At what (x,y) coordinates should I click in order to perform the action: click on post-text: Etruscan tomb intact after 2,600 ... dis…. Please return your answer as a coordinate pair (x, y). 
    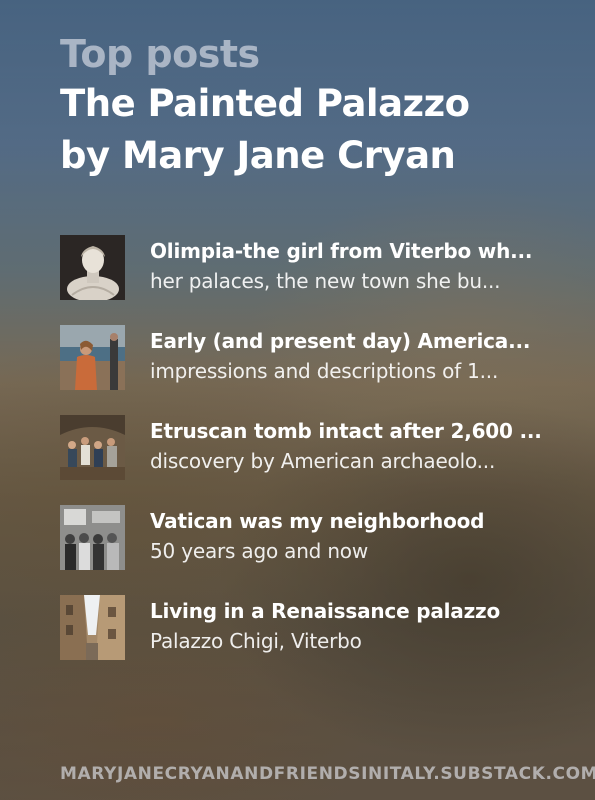
    Looking at the image, I should click on (350, 445).